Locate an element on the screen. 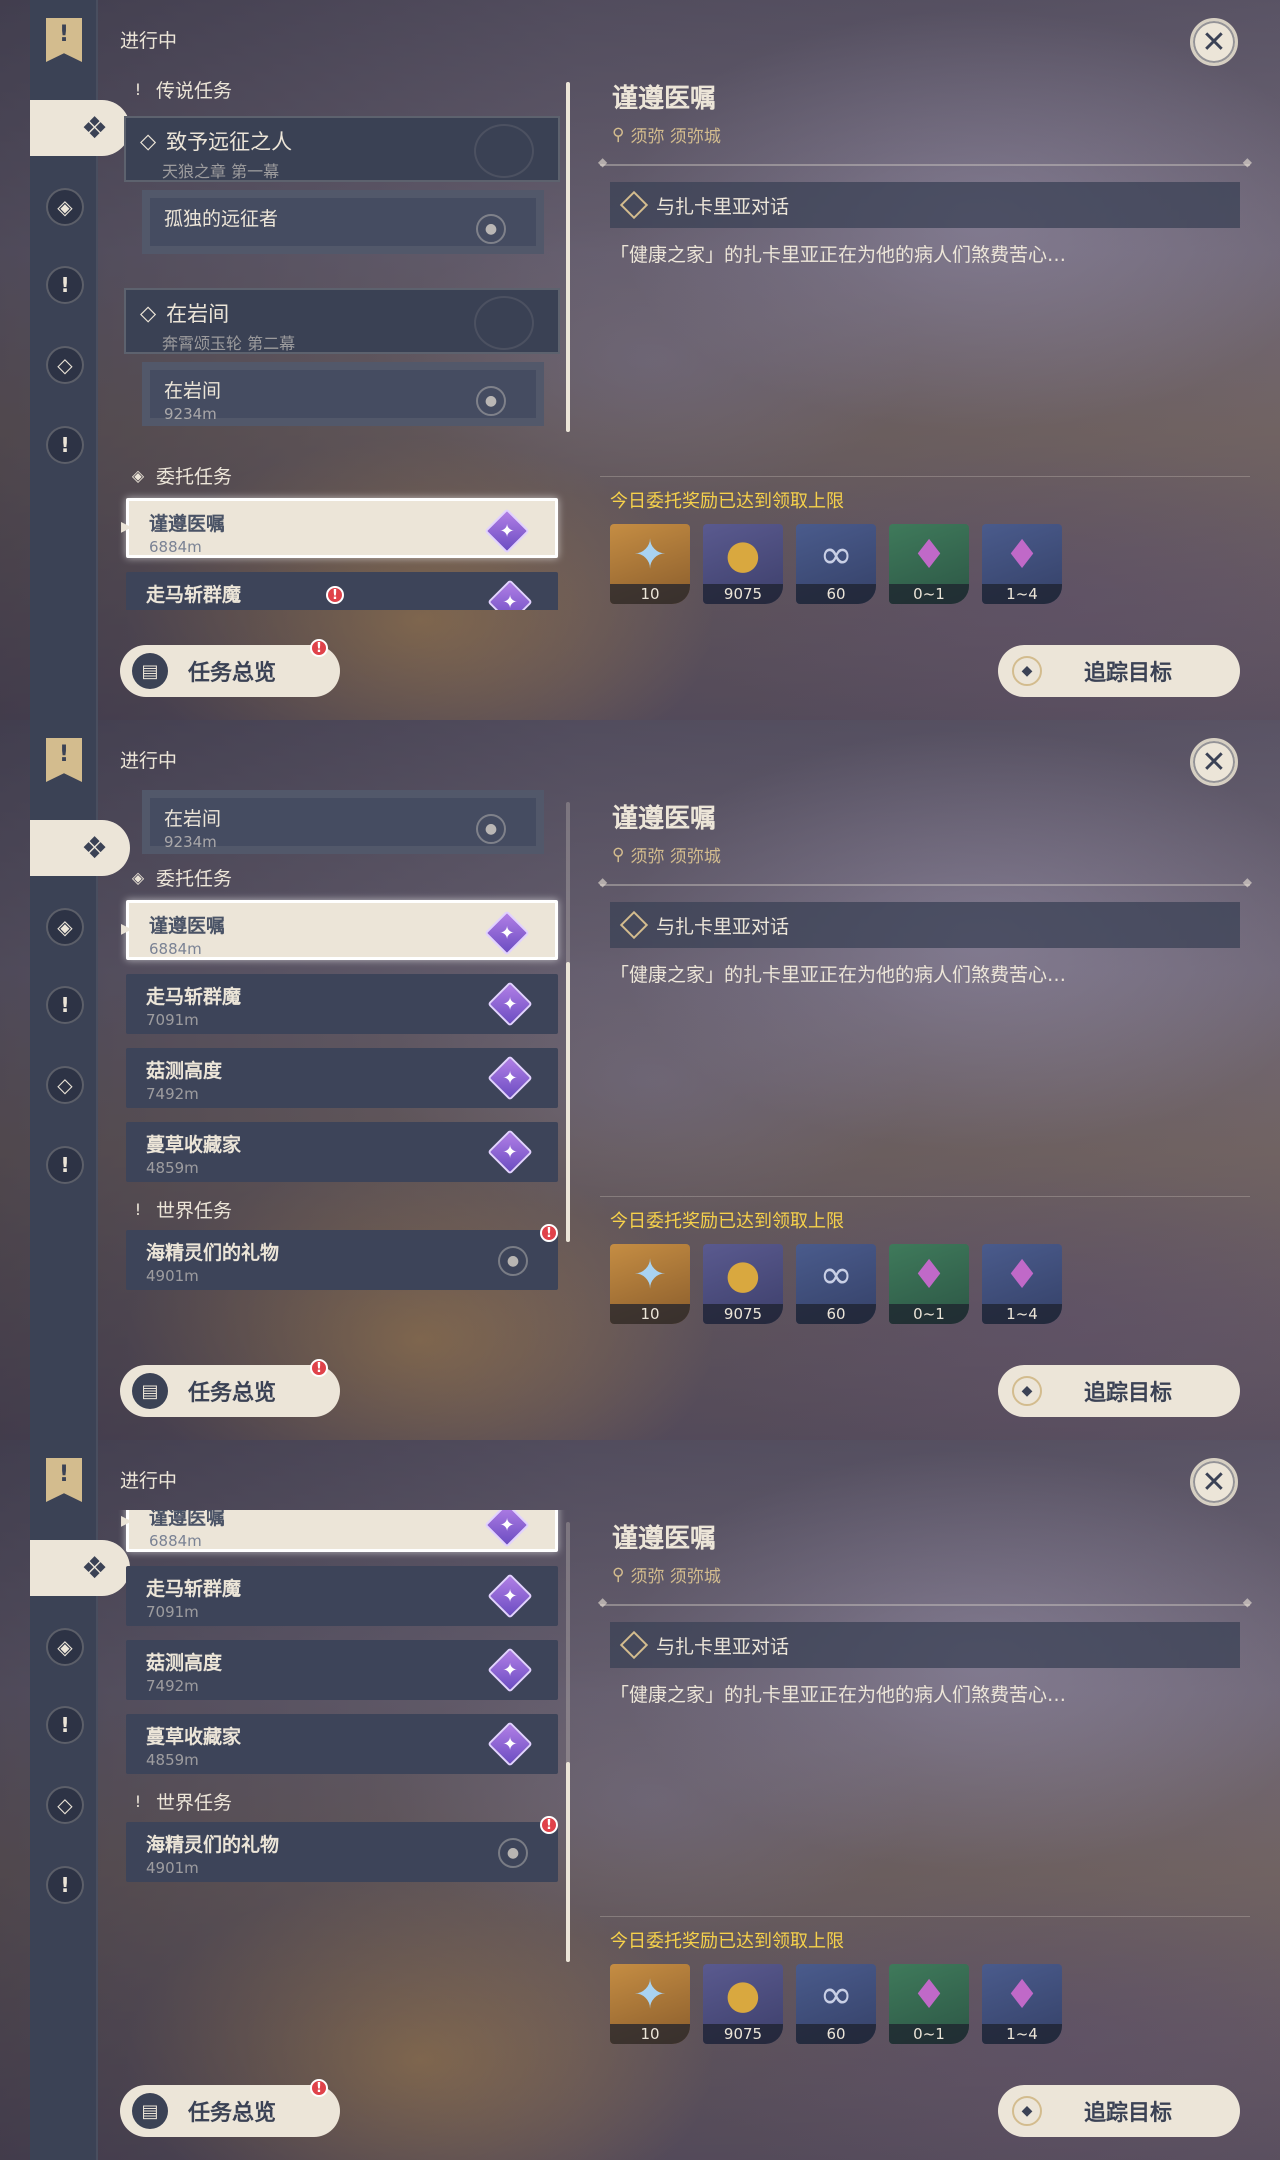 Image resolution: width=1280 pixels, height=2160 pixels. quest-title: 蔓草收藏家 is located at coordinates (194, 1145).